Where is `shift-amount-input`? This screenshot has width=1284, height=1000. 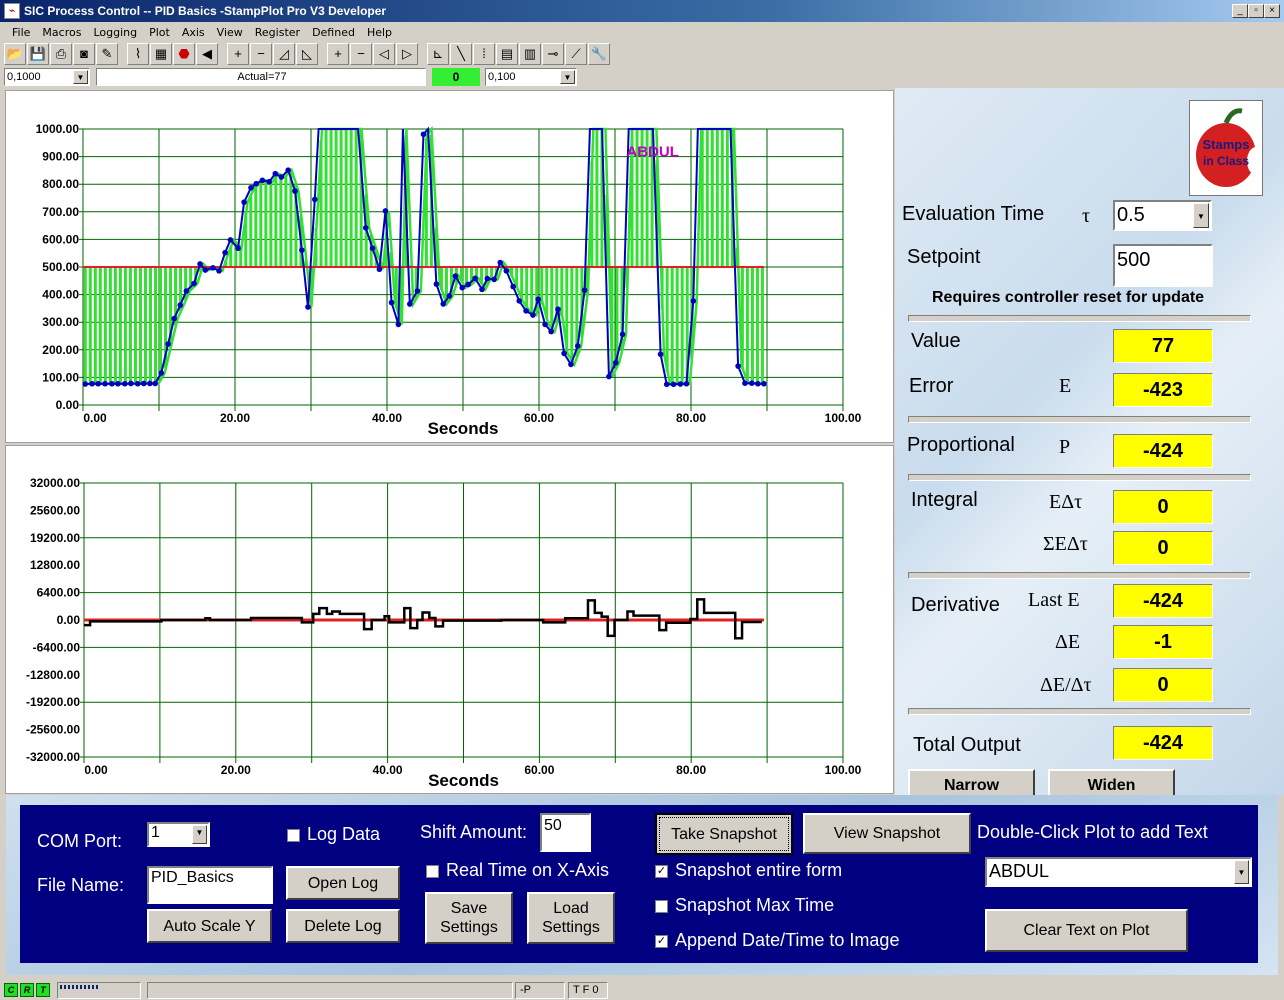
shift-amount-input is located at coordinates (565, 832).